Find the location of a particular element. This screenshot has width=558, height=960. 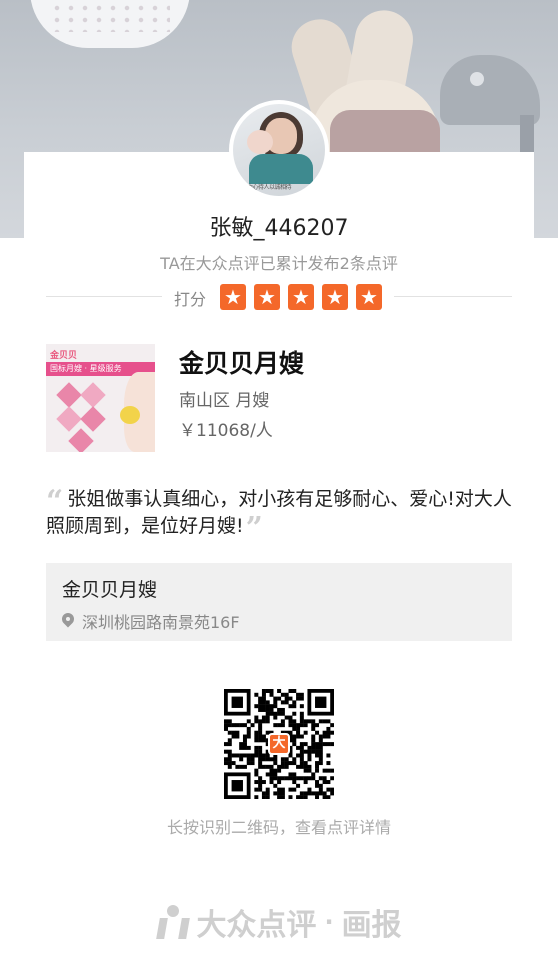

address-line: 深圳桃园路南景苑16F is located at coordinates (151, 621).